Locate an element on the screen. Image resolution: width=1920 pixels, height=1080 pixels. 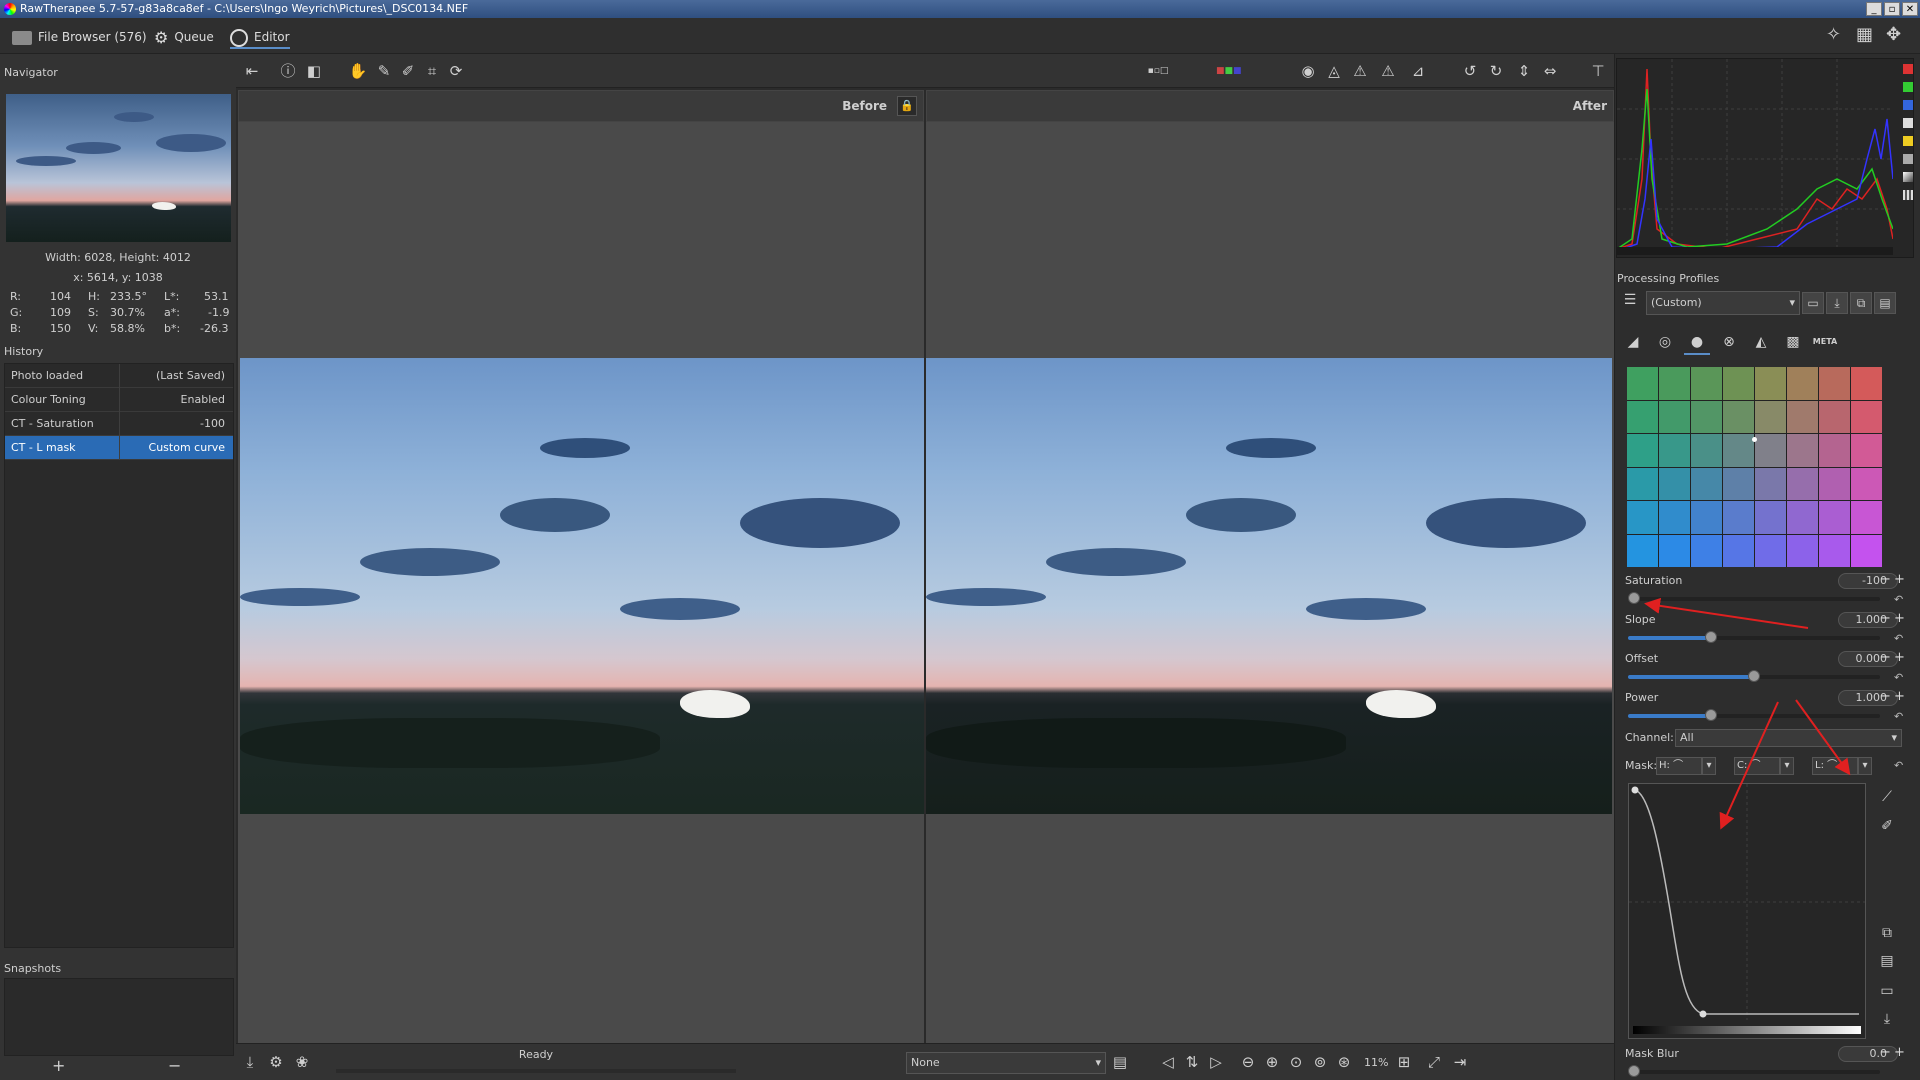
white-balance-picker-icon: ✎ is located at coordinates (384, 71).